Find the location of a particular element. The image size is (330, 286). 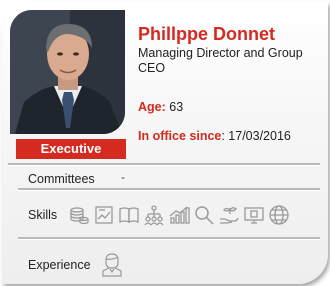

person-portrait-icon is located at coordinates (112, 264).